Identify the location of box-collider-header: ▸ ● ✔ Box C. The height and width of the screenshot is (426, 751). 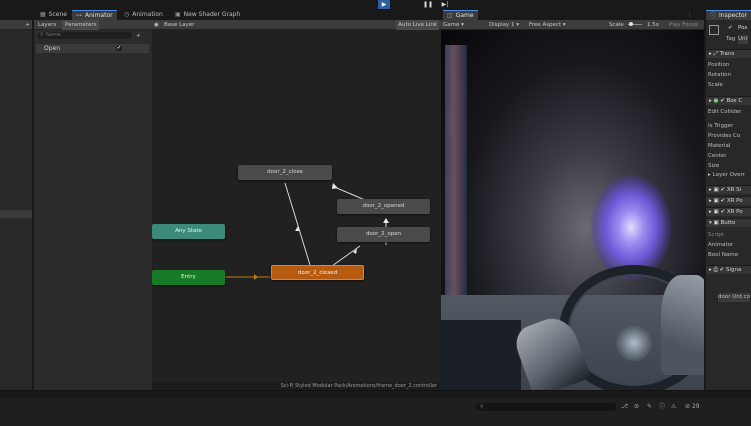
(728, 100).